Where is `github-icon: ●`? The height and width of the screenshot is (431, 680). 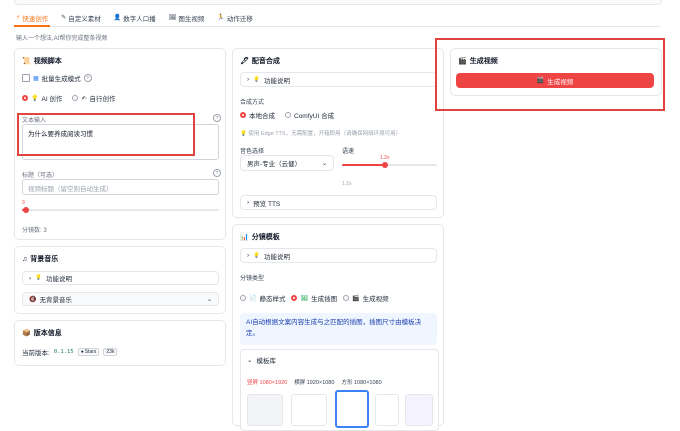 github-icon: ● is located at coordinates (82, 352).